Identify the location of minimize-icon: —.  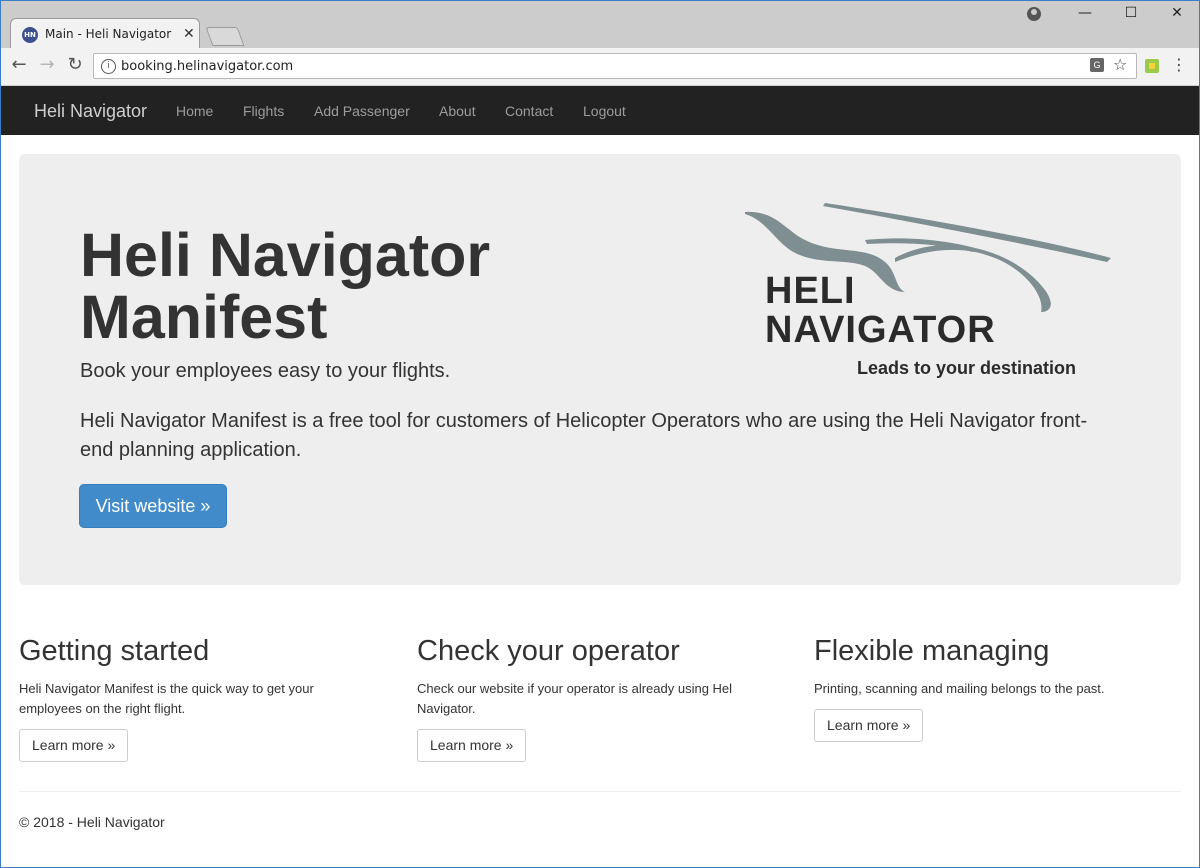
(1085, 13).